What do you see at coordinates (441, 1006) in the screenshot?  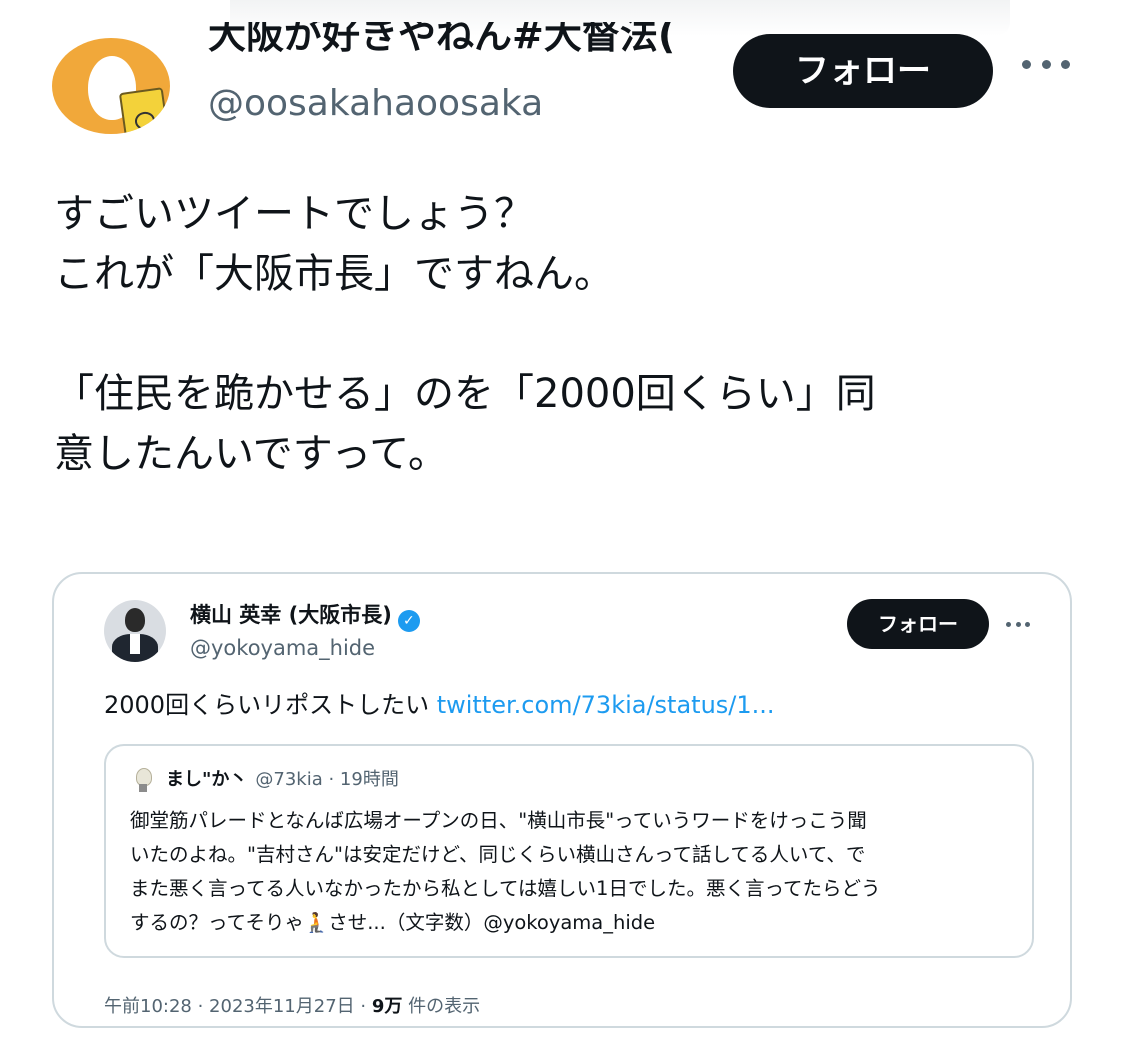 I see `view-label: 件の表示` at bounding box center [441, 1006].